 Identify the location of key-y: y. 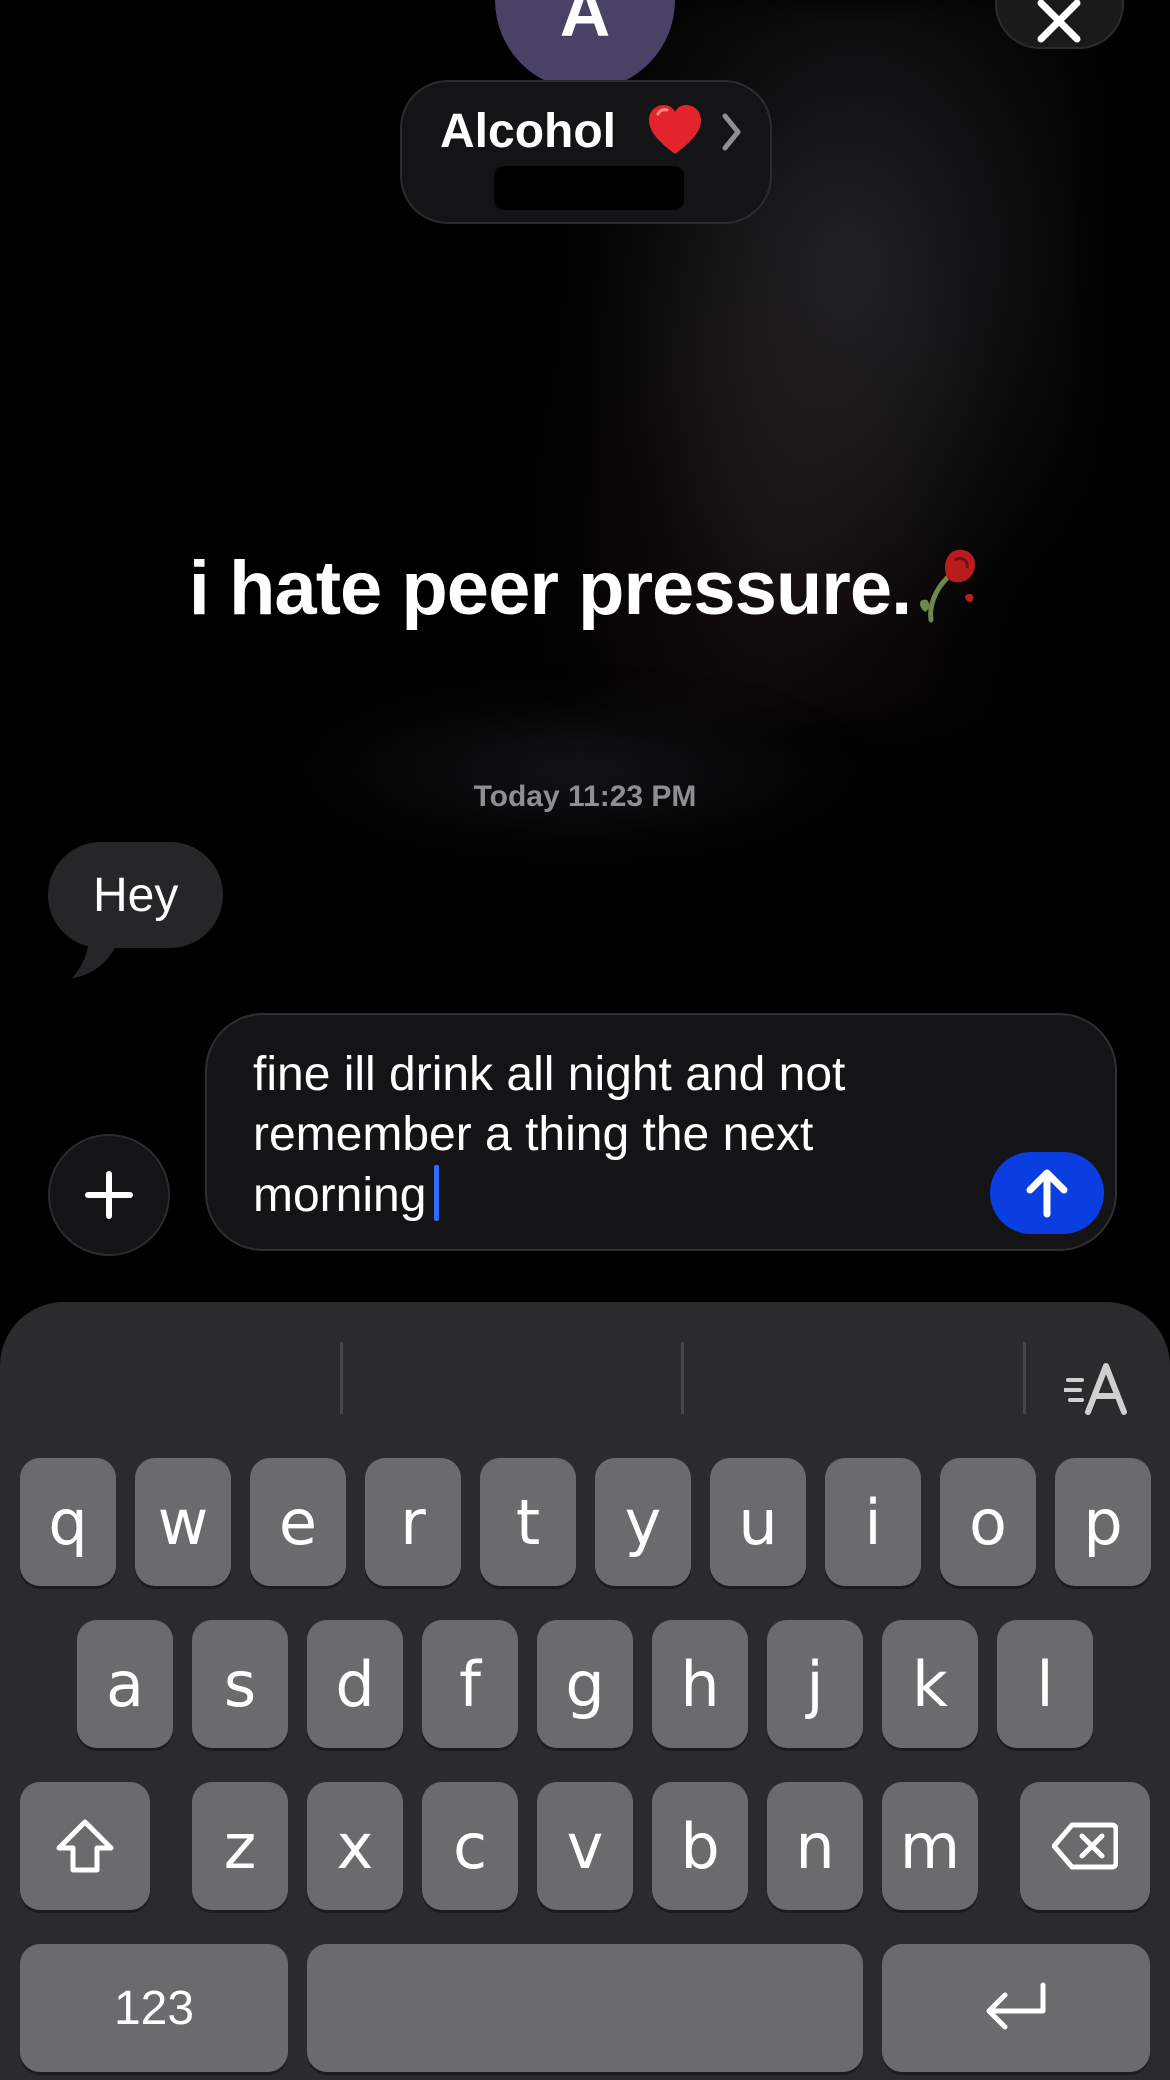
(643, 1522).